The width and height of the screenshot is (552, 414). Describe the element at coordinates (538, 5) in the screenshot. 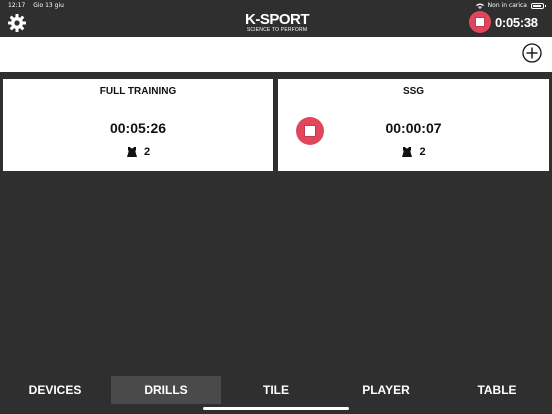

I see `battery-icon` at that location.